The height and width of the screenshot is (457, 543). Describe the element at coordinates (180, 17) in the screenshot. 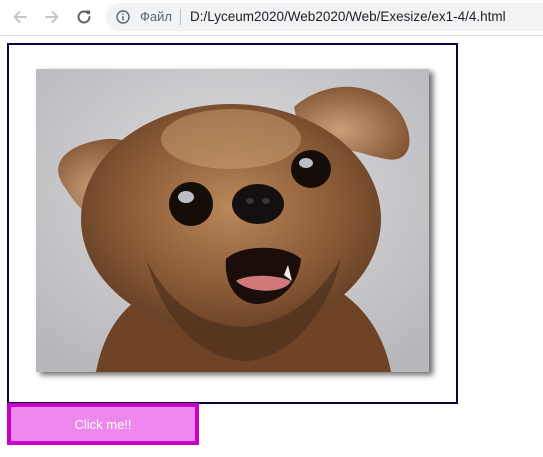

I see `omnibox-divider` at that location.